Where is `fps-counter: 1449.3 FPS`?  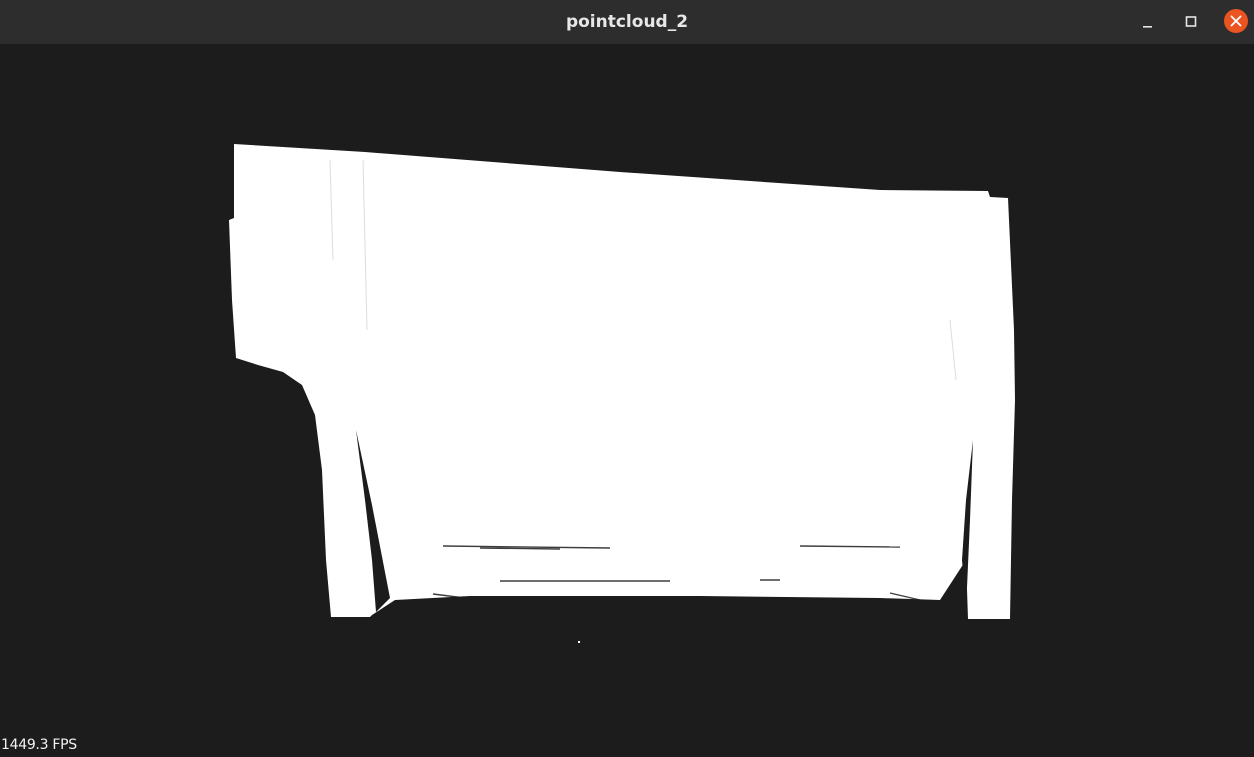 fps-counter: 1449.3 FPS is located at coordinates (39, 745).